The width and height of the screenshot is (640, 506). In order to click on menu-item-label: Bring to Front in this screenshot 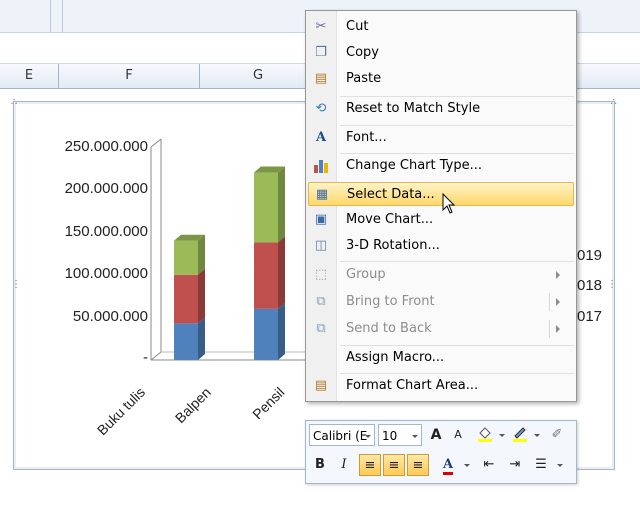, I will do `click(390, 301)`.